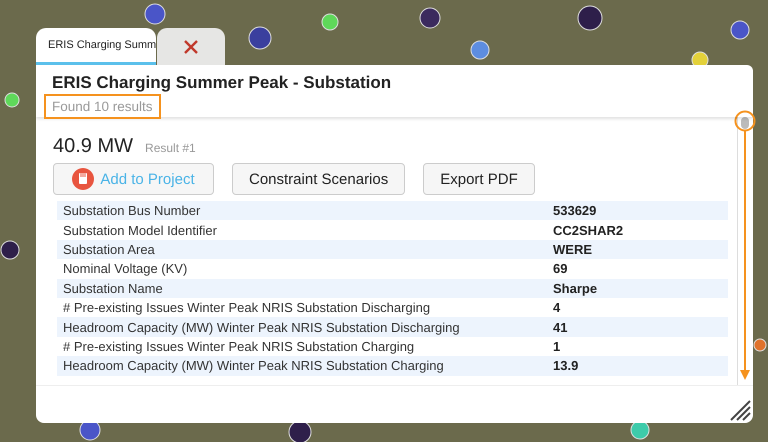 Image resolution: width=768 pixels, height=442 pixels. Describe the element at coordinates (239, 346) in the screenshot. I see `row-label: # Pre-existing Issues Winter Peak NRIS Substation Charging` at that location.